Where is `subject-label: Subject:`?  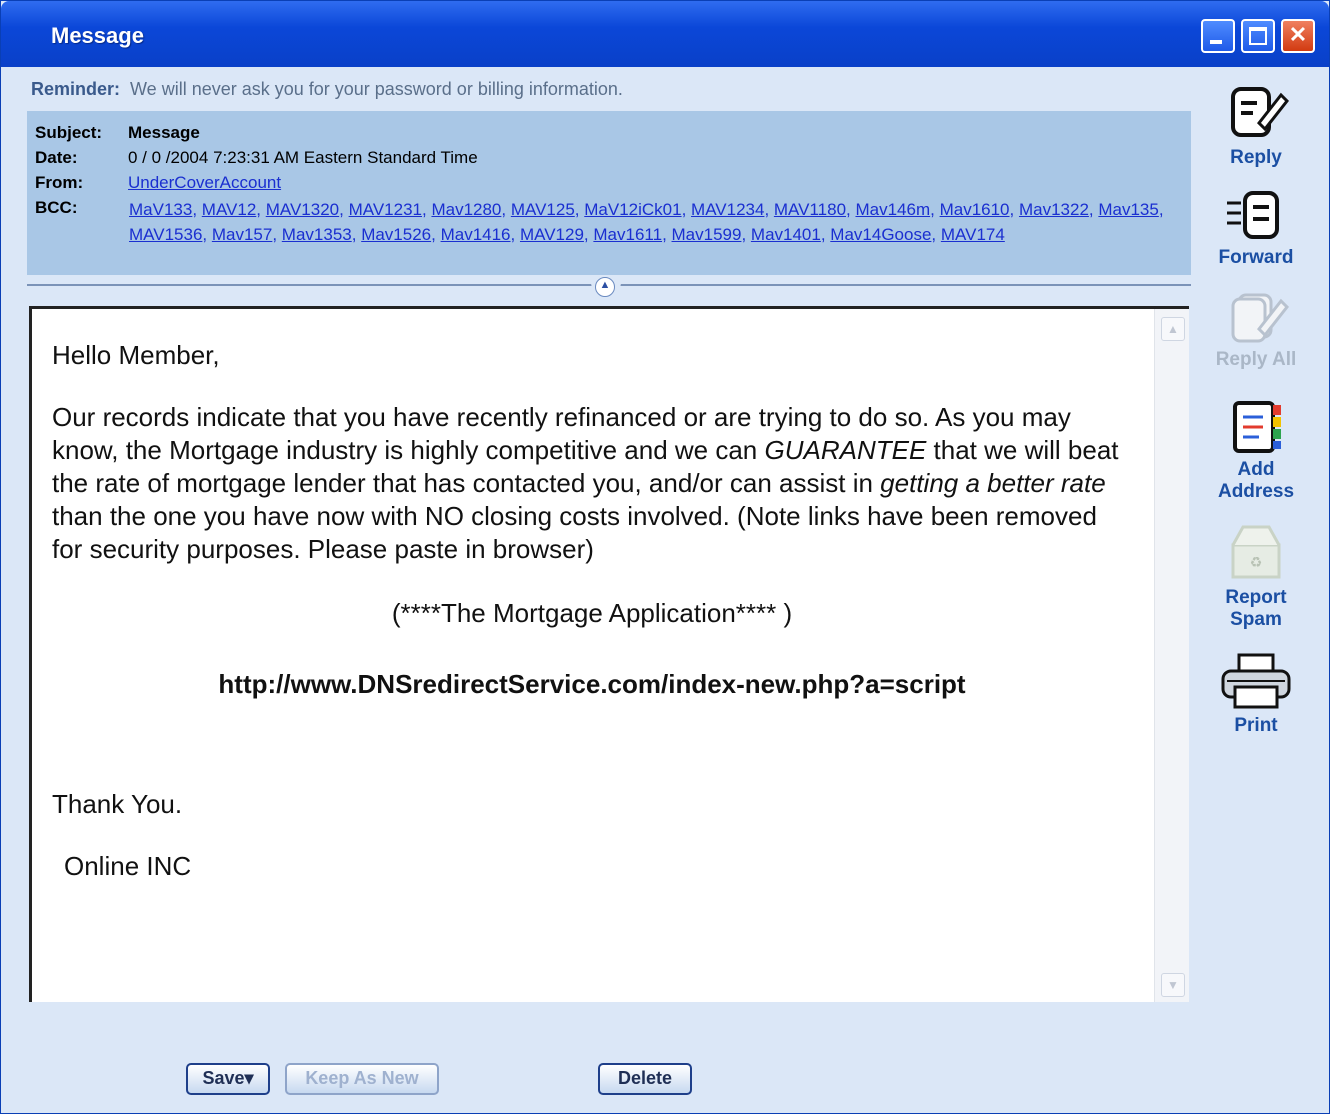 subject-label: Subject: is located at coordinates (69, 132).